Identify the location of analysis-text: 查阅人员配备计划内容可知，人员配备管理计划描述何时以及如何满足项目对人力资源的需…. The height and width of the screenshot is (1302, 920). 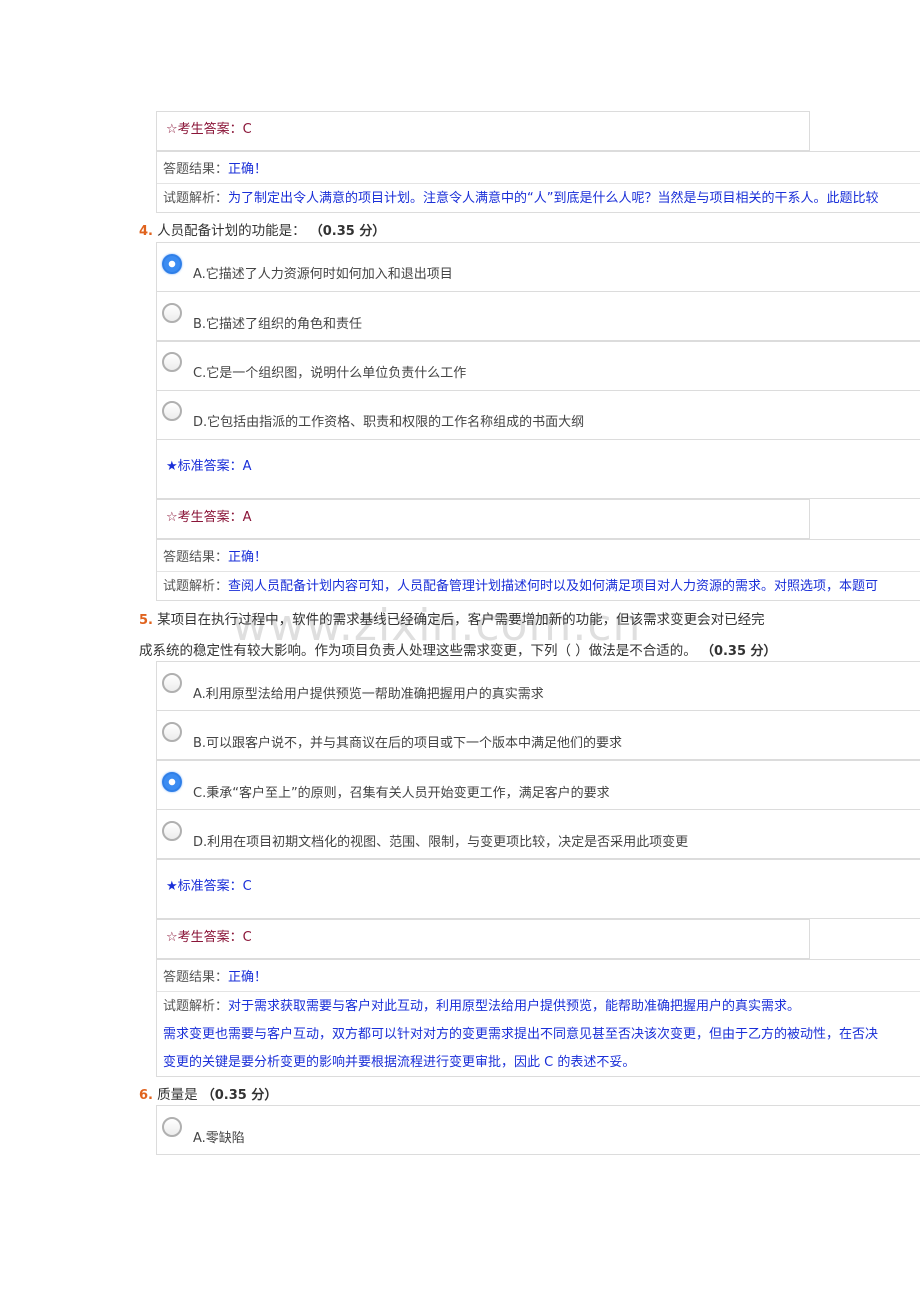
(553, 586).